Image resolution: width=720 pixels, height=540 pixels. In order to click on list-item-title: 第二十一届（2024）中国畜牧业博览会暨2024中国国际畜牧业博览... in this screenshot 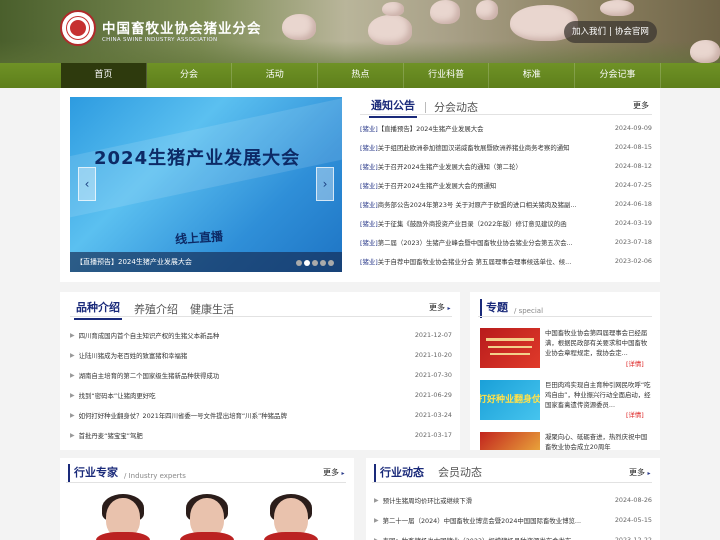, I will do `click(482, 520)`.